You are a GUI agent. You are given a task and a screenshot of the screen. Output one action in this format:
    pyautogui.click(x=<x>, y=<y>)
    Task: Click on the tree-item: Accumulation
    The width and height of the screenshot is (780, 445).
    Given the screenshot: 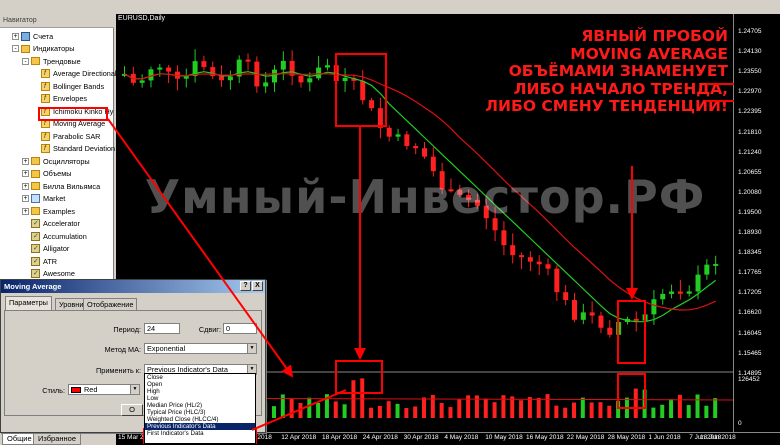 What is the action you would take?
    pyautogui.click(x=54, y=236)
    